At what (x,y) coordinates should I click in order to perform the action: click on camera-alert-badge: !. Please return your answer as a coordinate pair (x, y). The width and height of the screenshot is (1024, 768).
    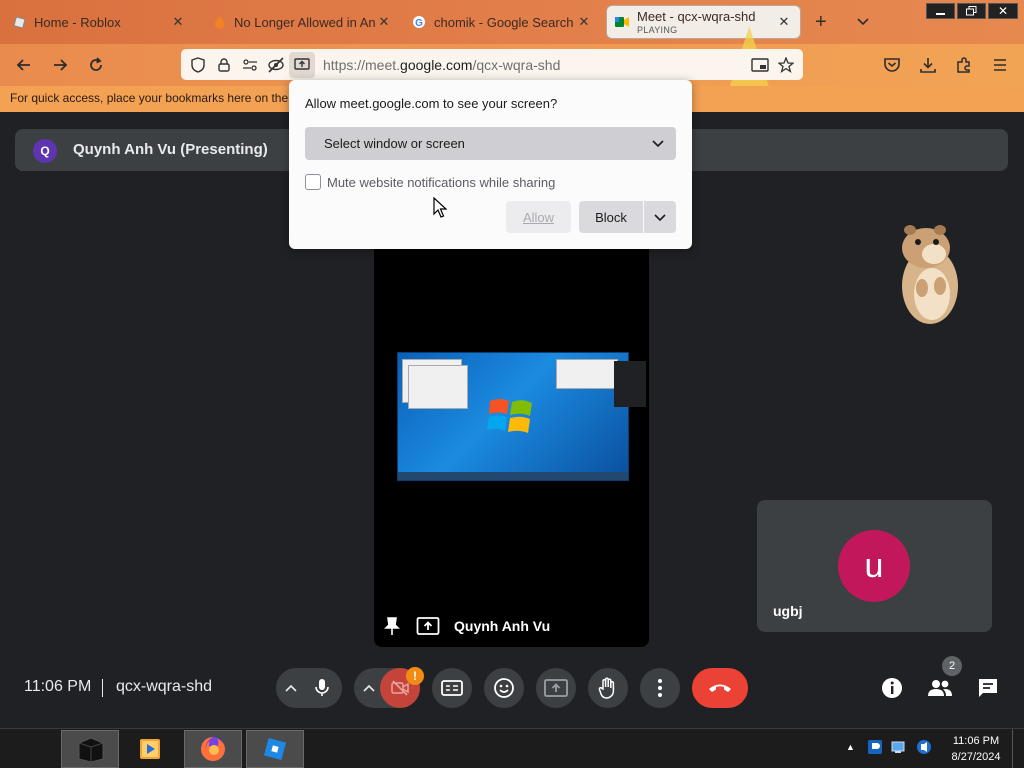
    Looking at the image, I should click on (415, 676).